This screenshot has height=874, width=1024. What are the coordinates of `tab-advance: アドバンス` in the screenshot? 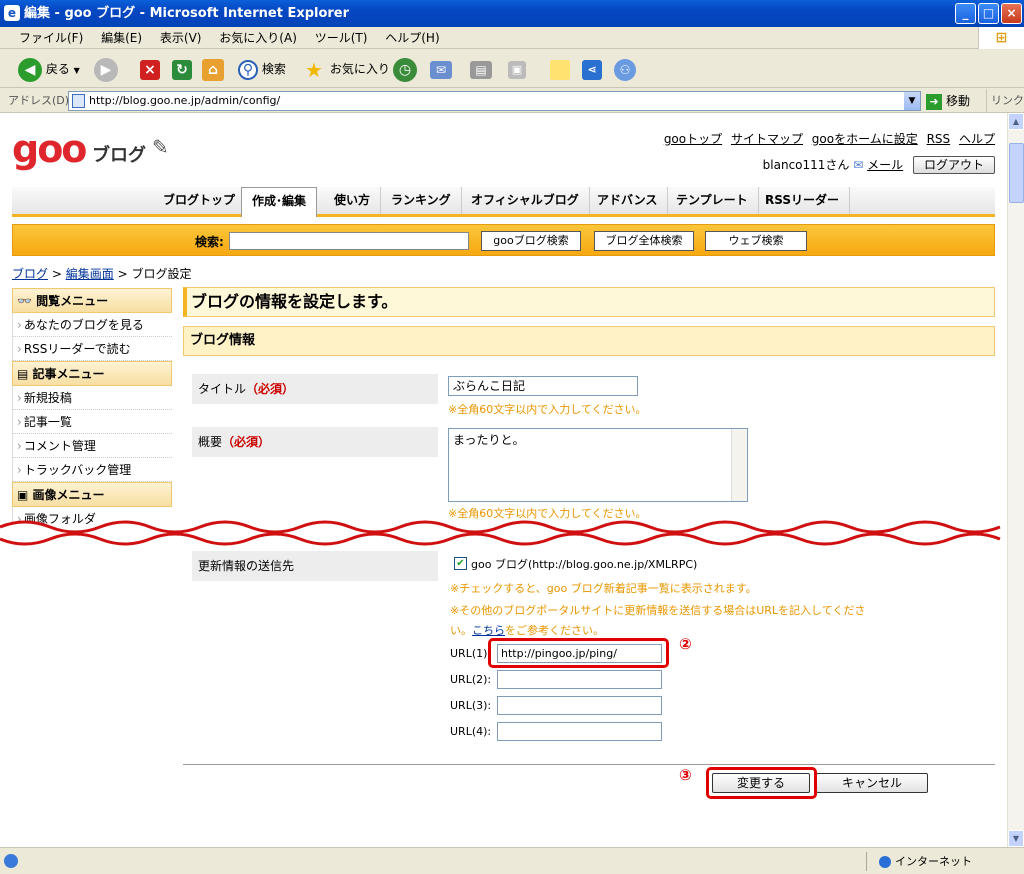 It's located at (628, 200).